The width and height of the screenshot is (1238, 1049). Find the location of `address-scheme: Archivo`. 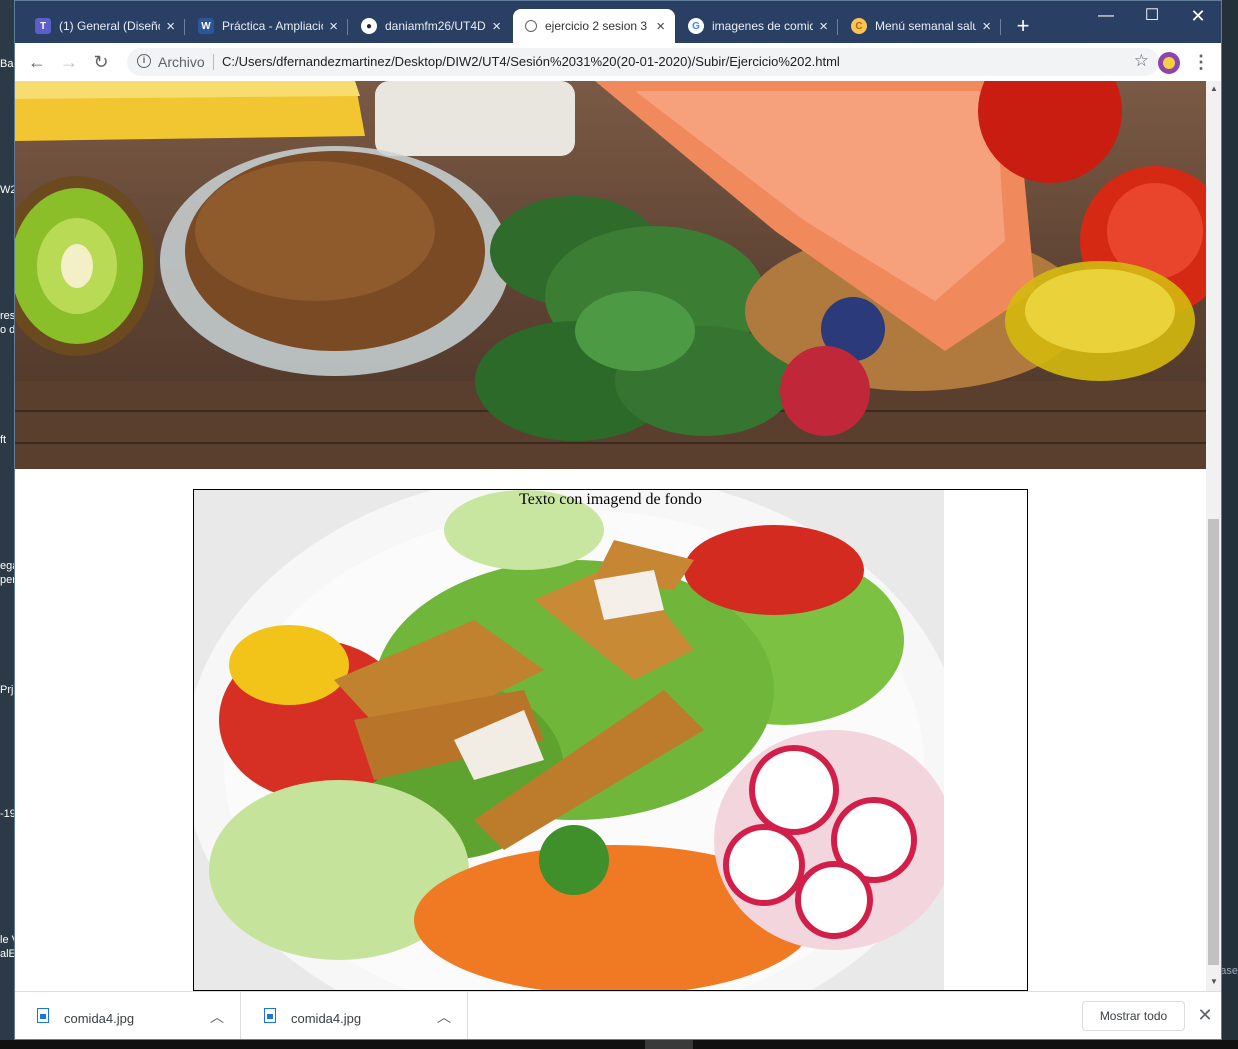

address-scheme: Archivo is located at coordinates (181, 62).